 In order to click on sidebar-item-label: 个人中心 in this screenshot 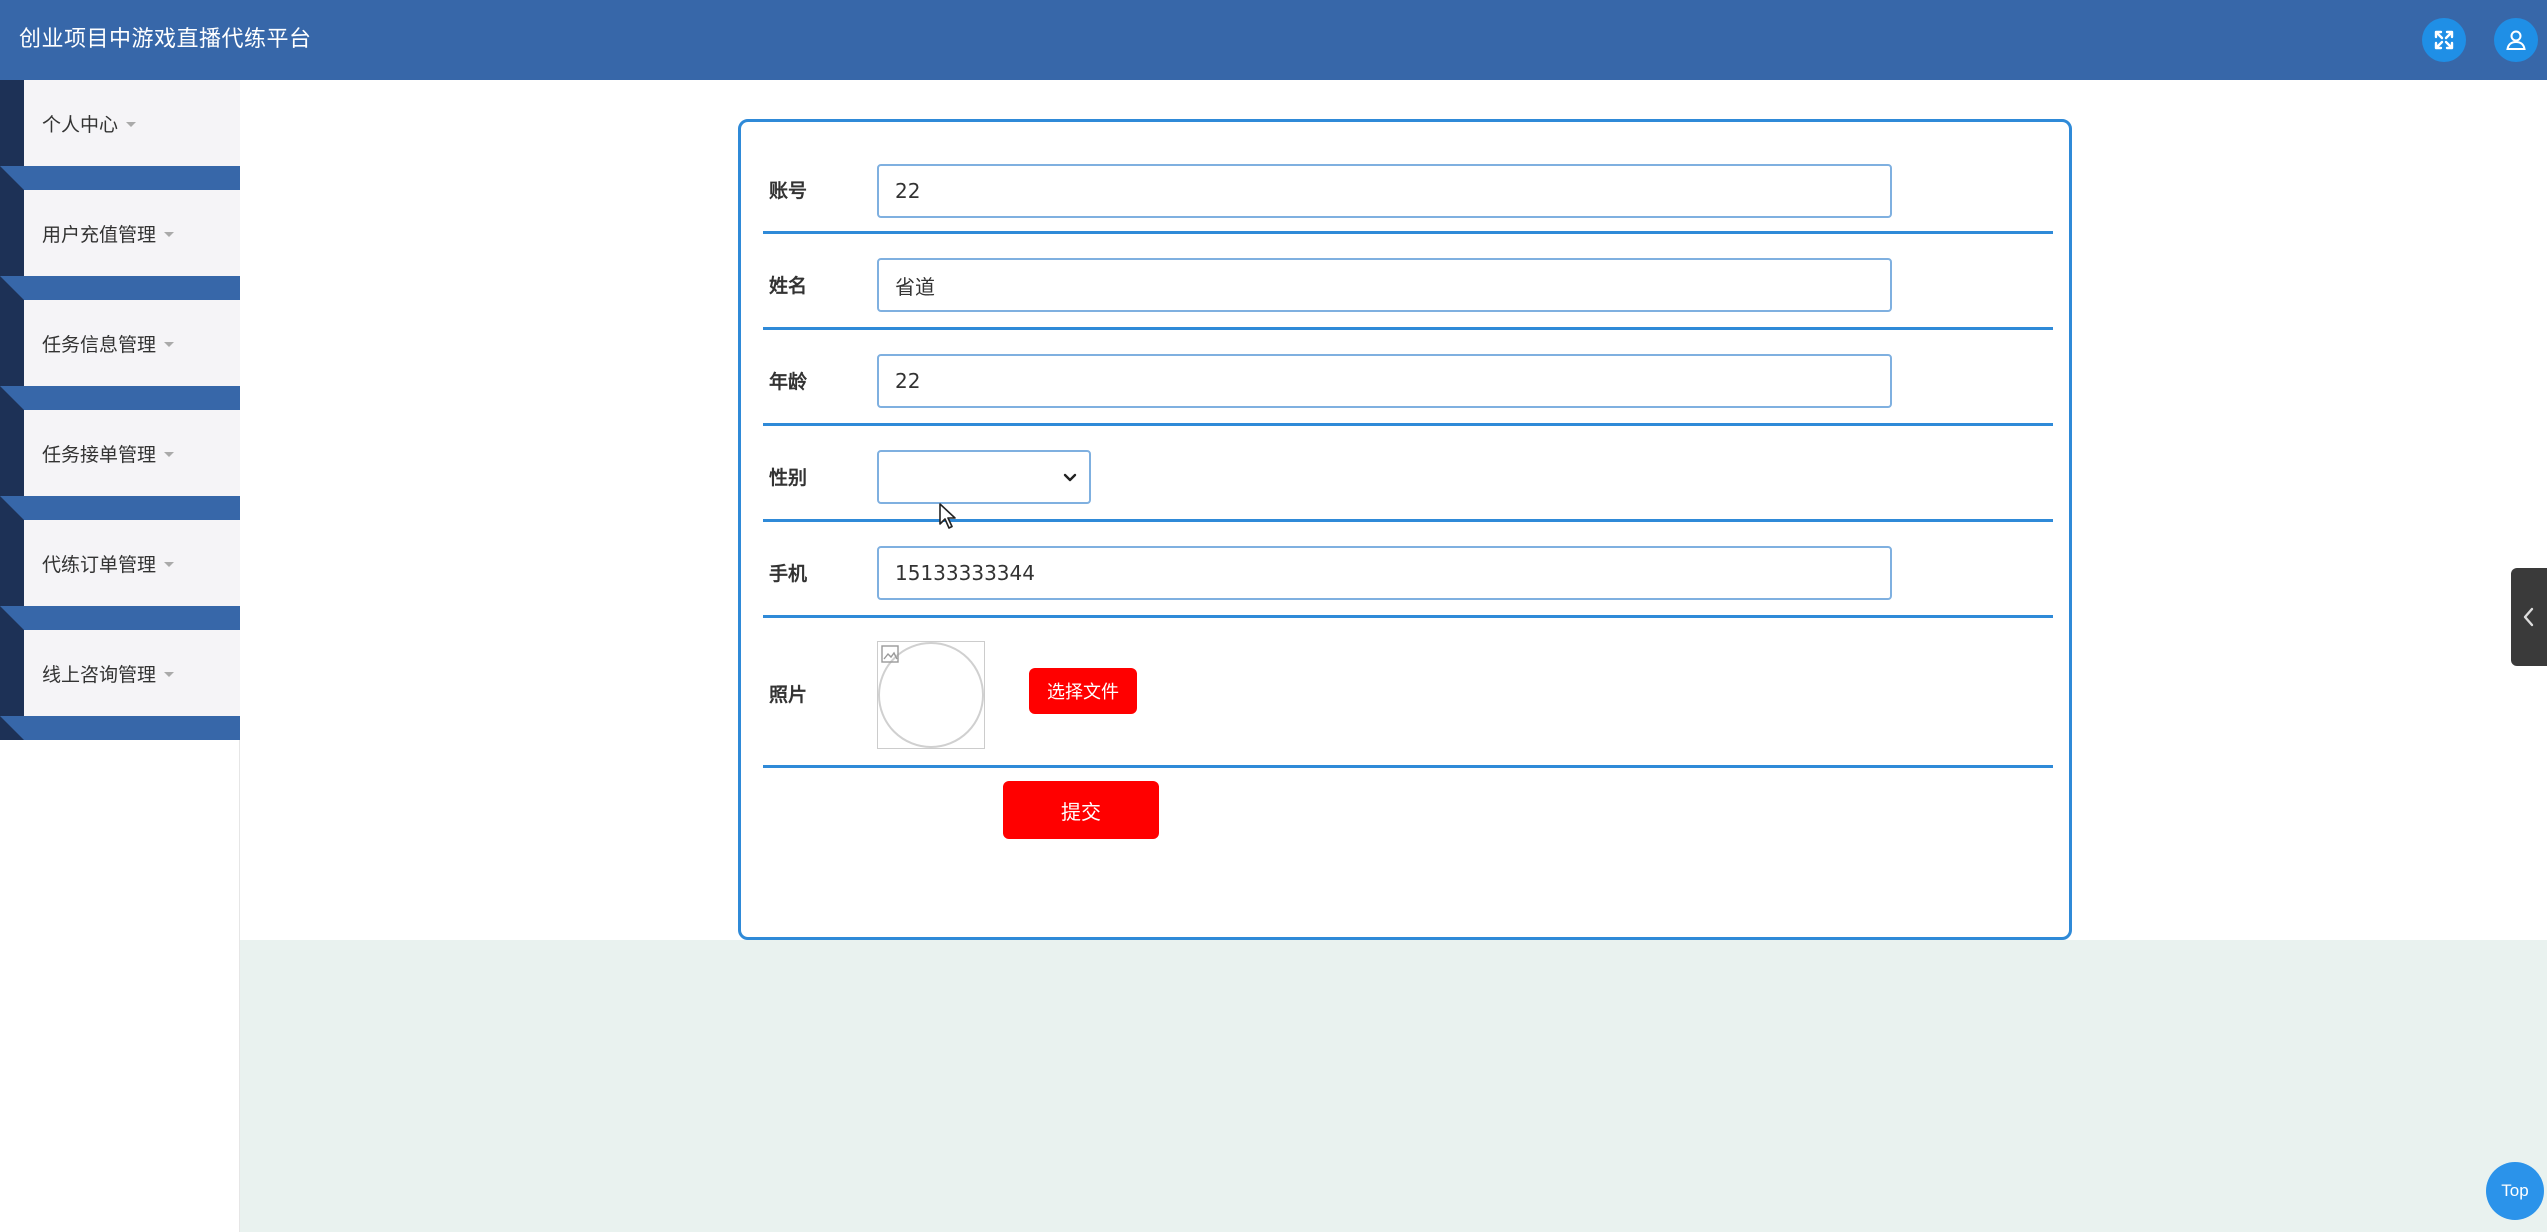, I will do `click(80, 124)`.